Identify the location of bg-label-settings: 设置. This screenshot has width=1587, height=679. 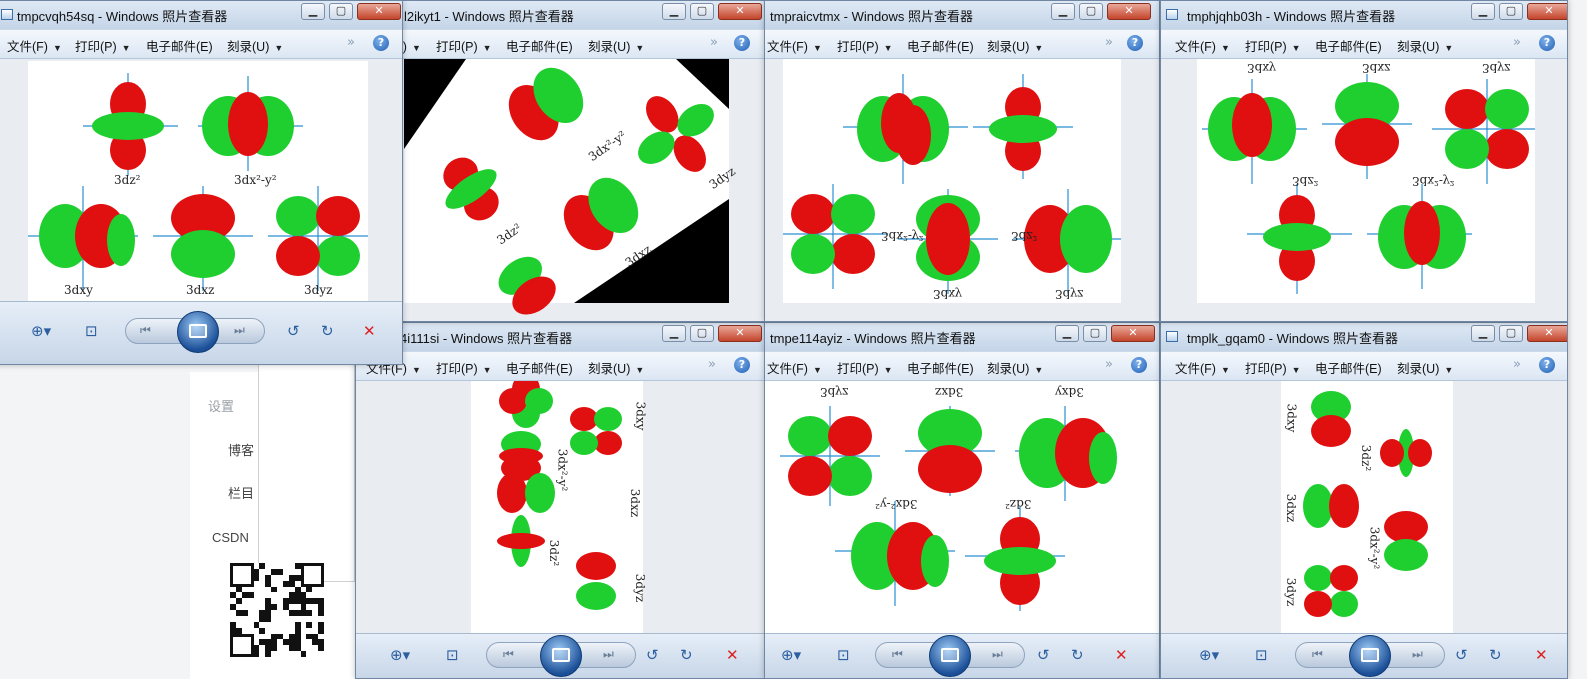
(221, 405).